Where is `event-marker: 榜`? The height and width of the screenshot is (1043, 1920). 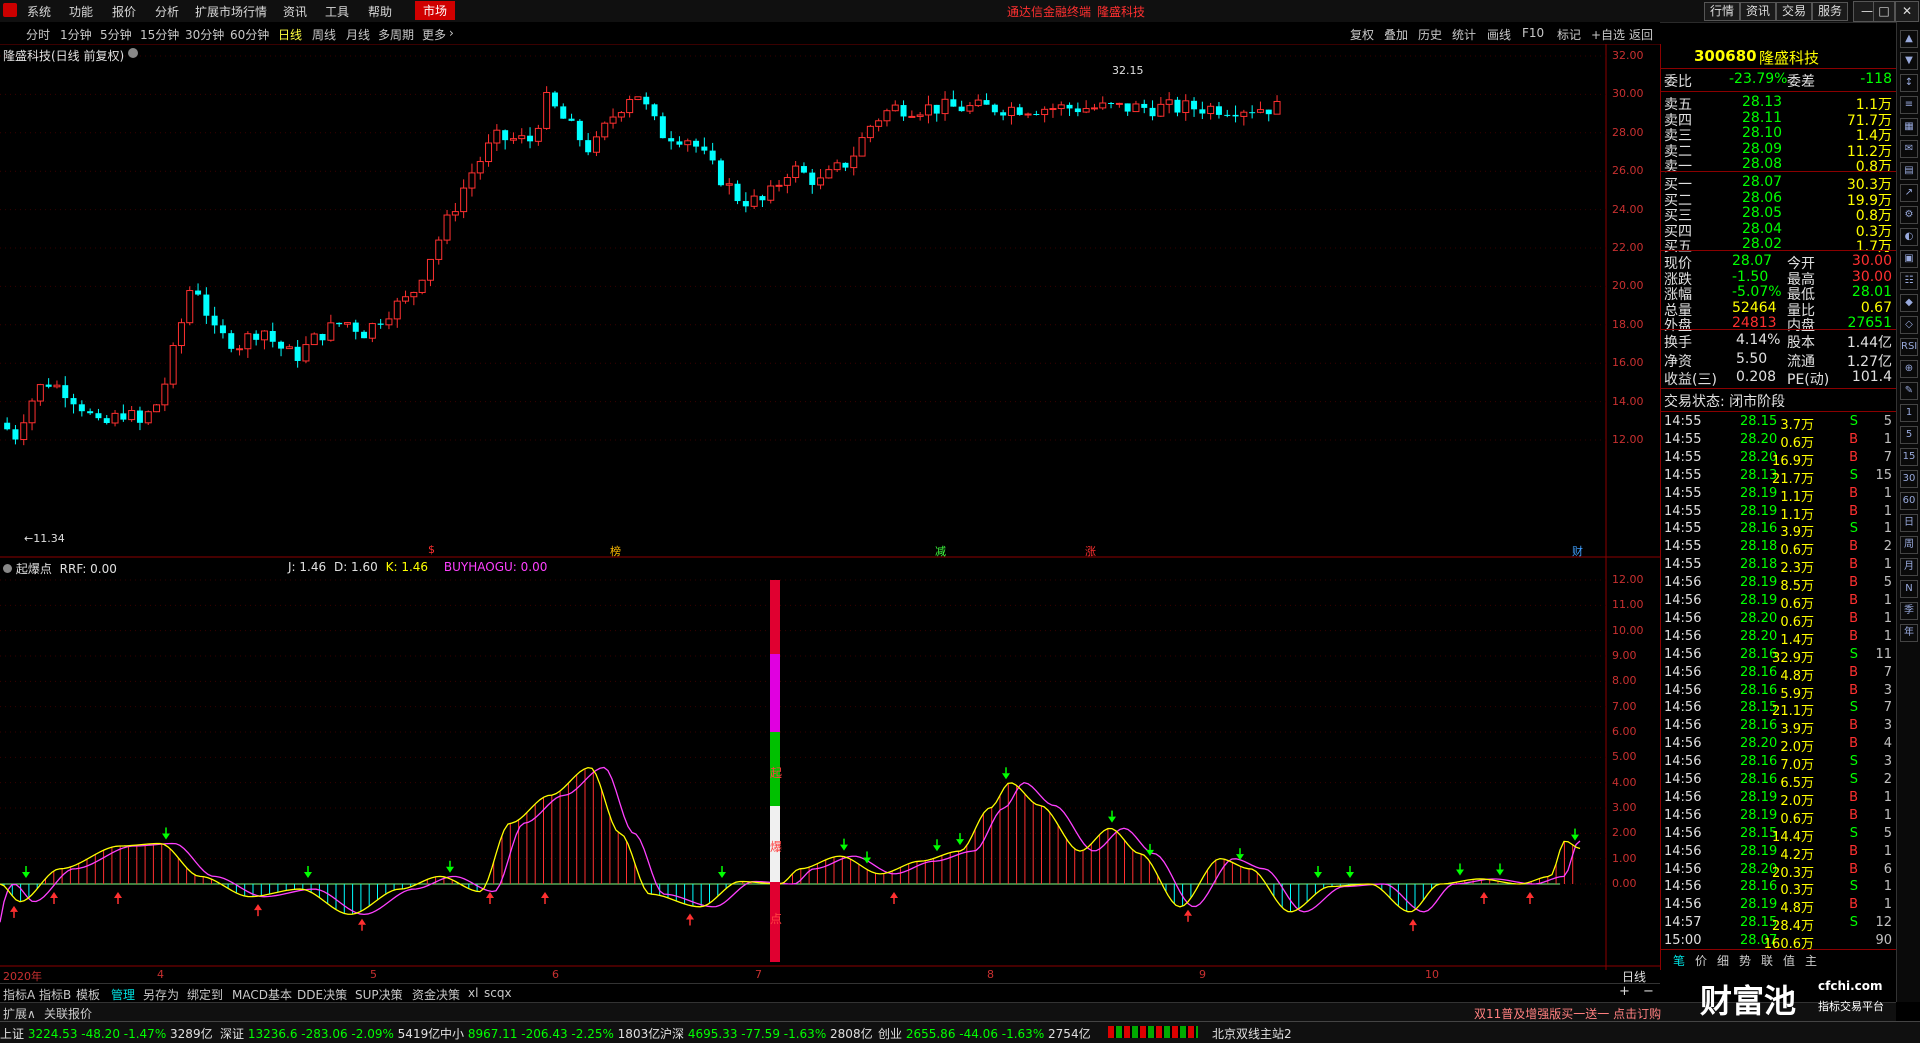
event-marker: 榜 is located at coordinates (615, 551).